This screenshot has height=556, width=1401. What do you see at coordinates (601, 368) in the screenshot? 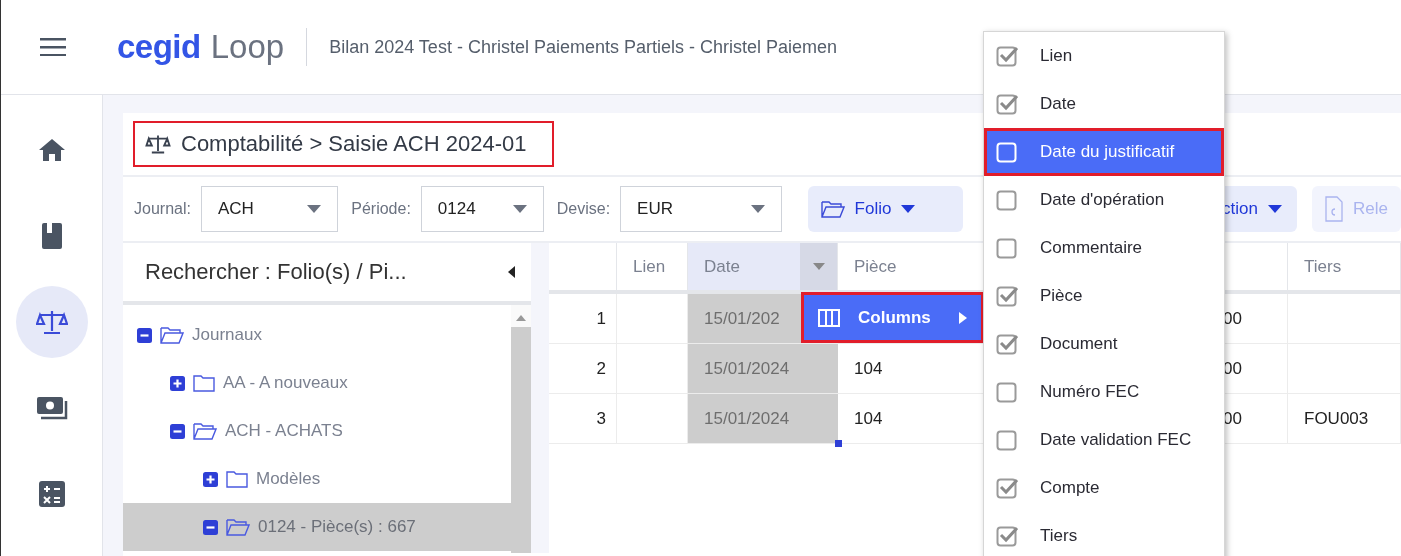
I see `row-number: 2` at bounding box center [601, 368].